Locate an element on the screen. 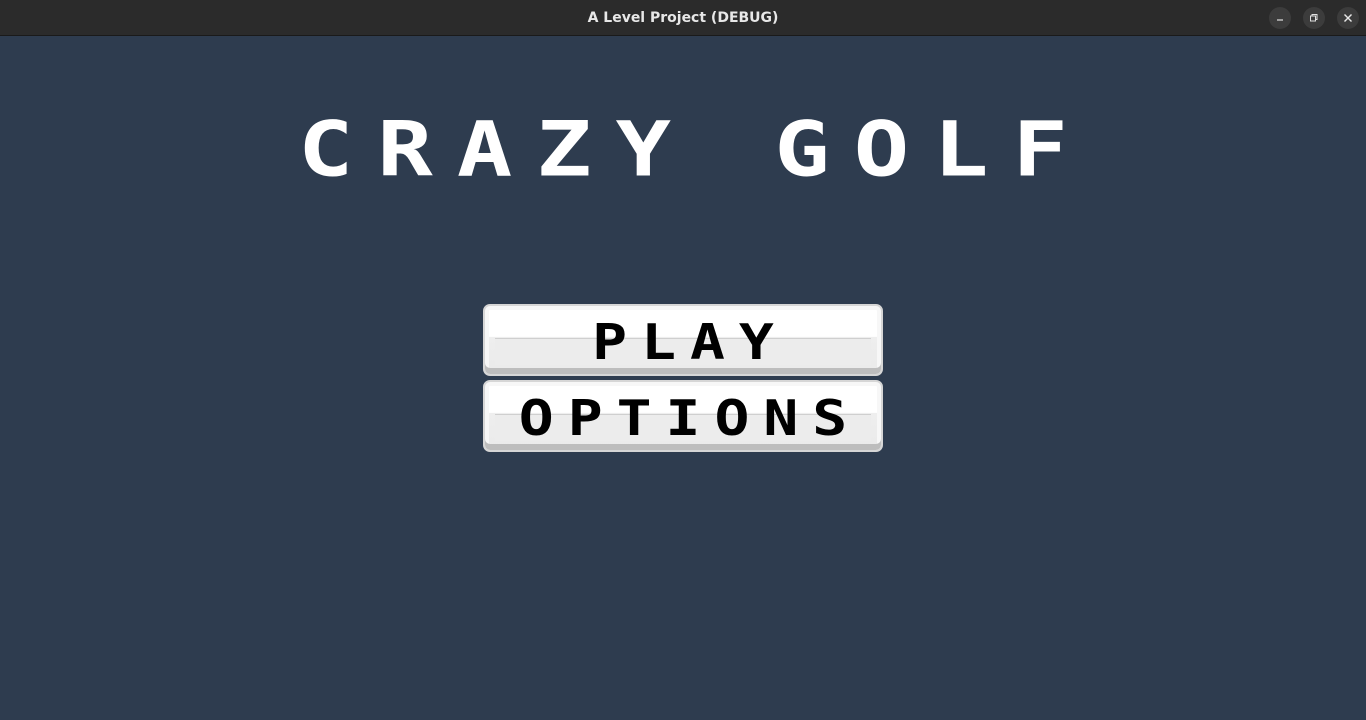 This screenshot has height=720, width=1366. window-title: A Level Project (DEBUG) is located at coordinates (683, 18).